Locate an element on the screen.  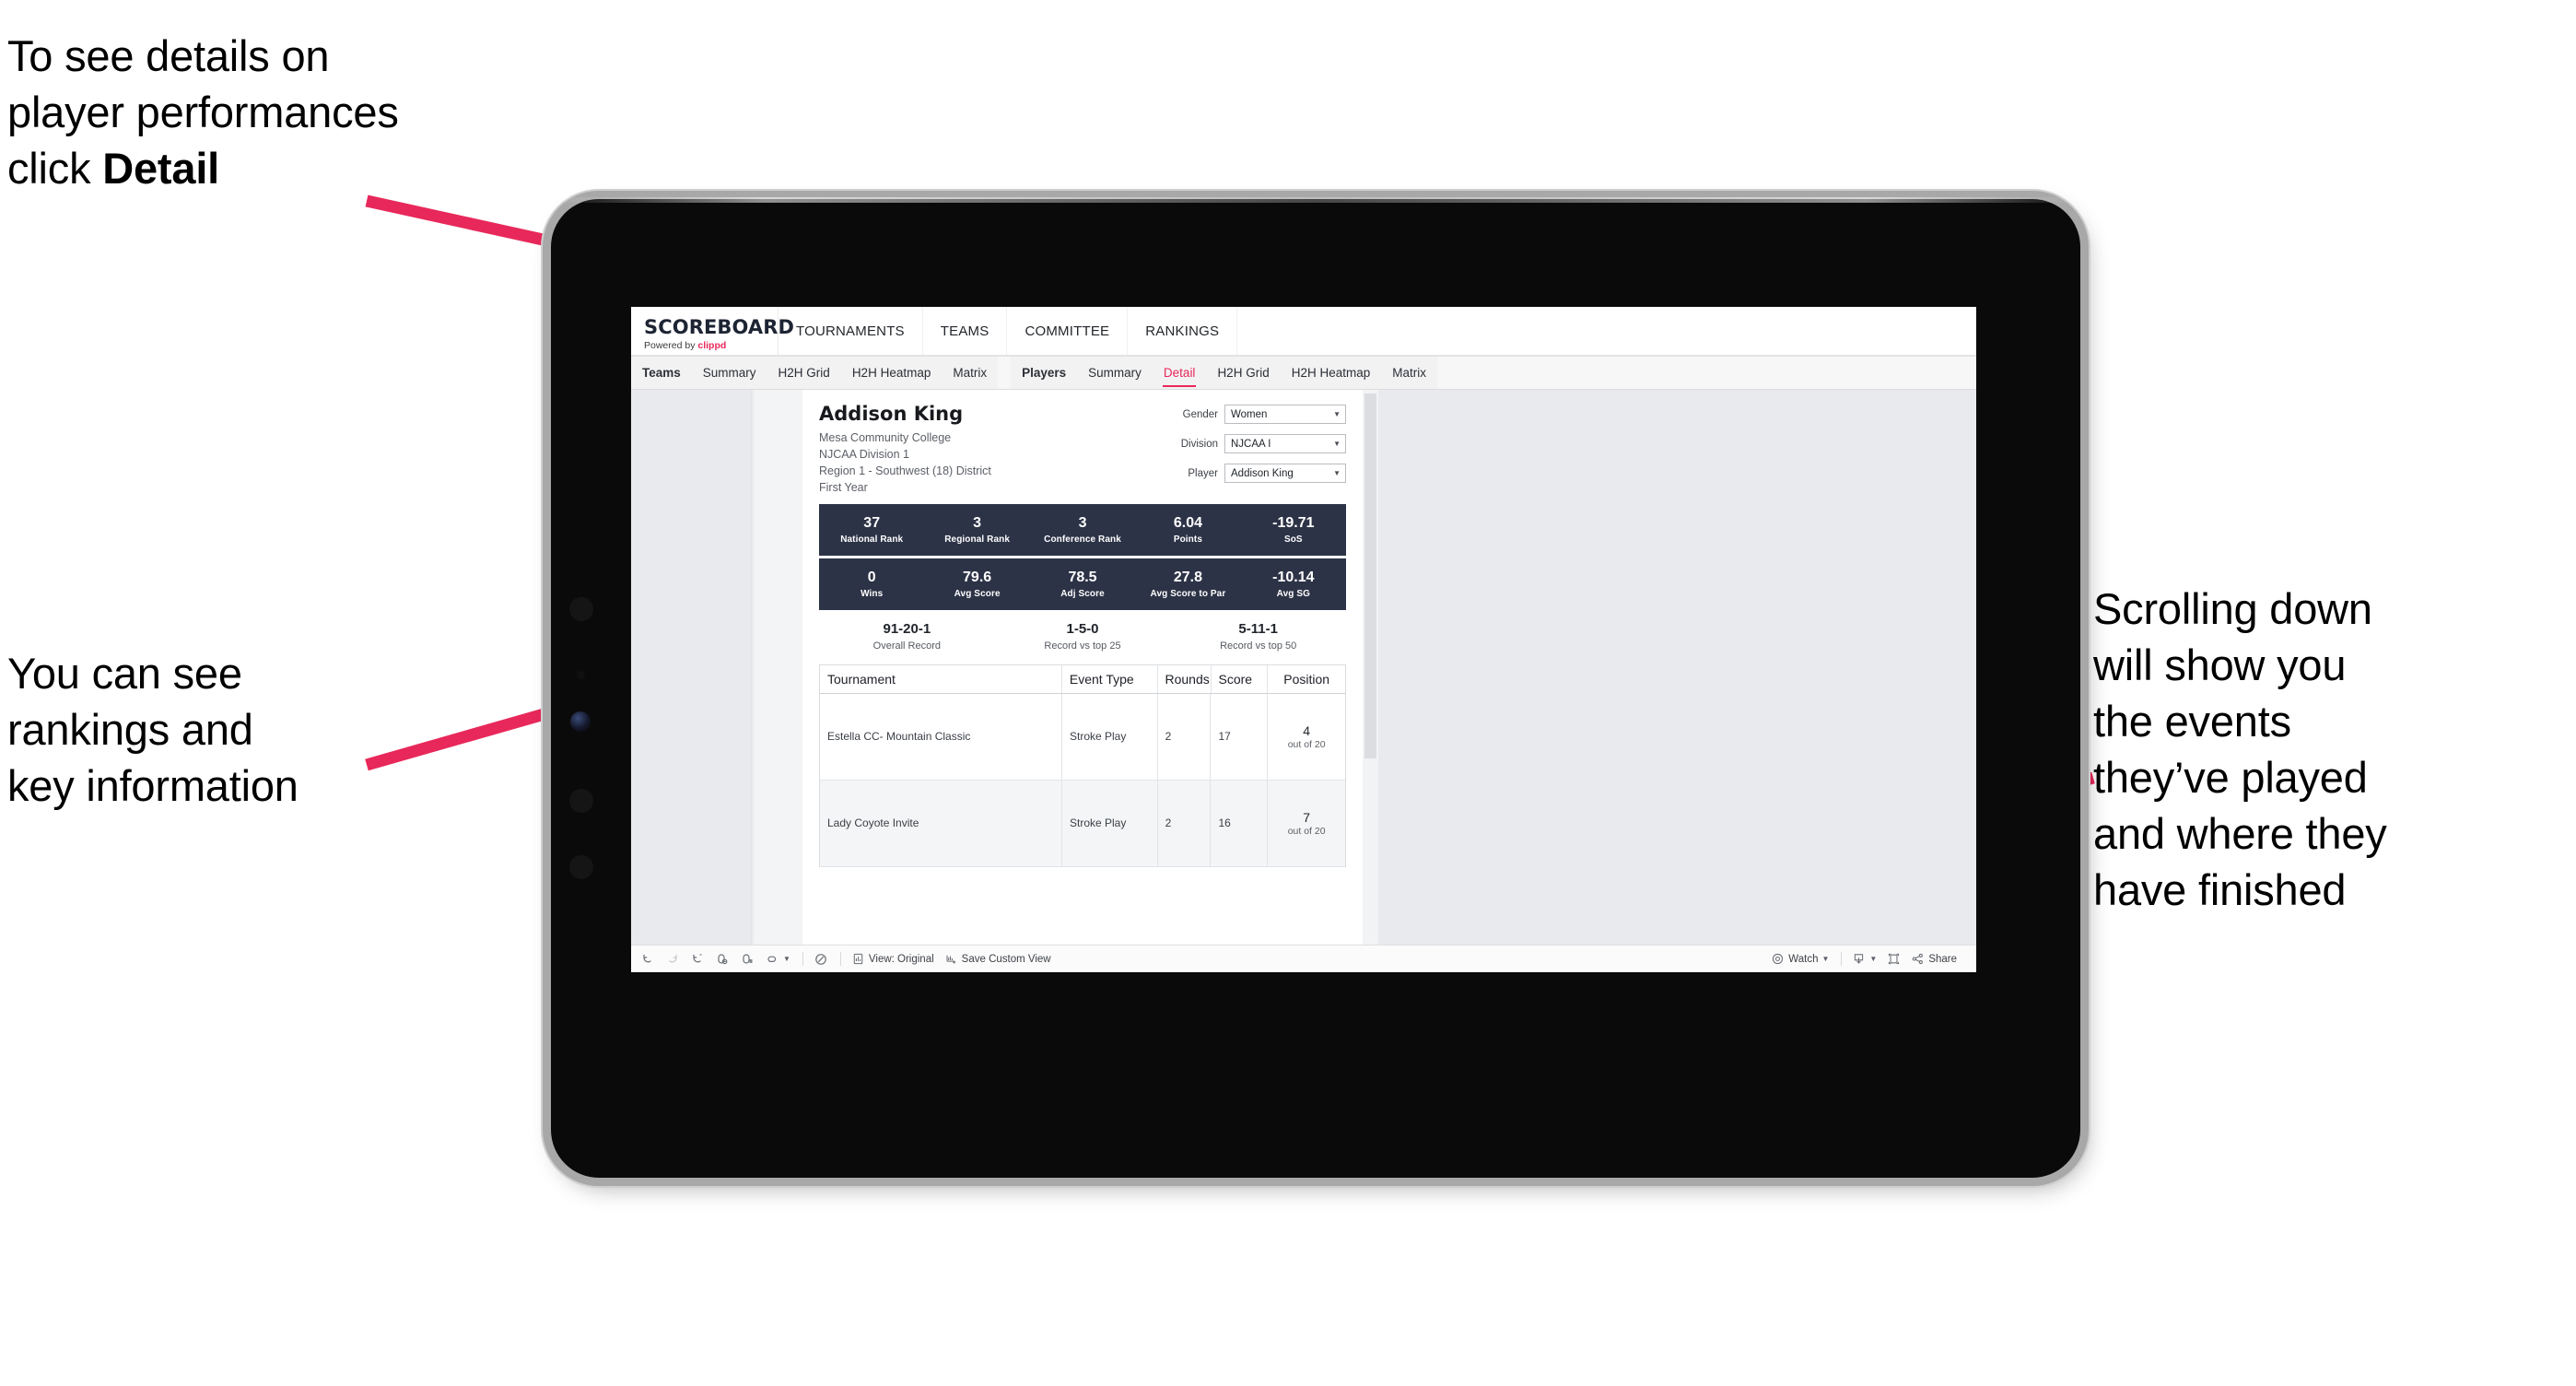
revert-button is located at coordinates (697, 959).